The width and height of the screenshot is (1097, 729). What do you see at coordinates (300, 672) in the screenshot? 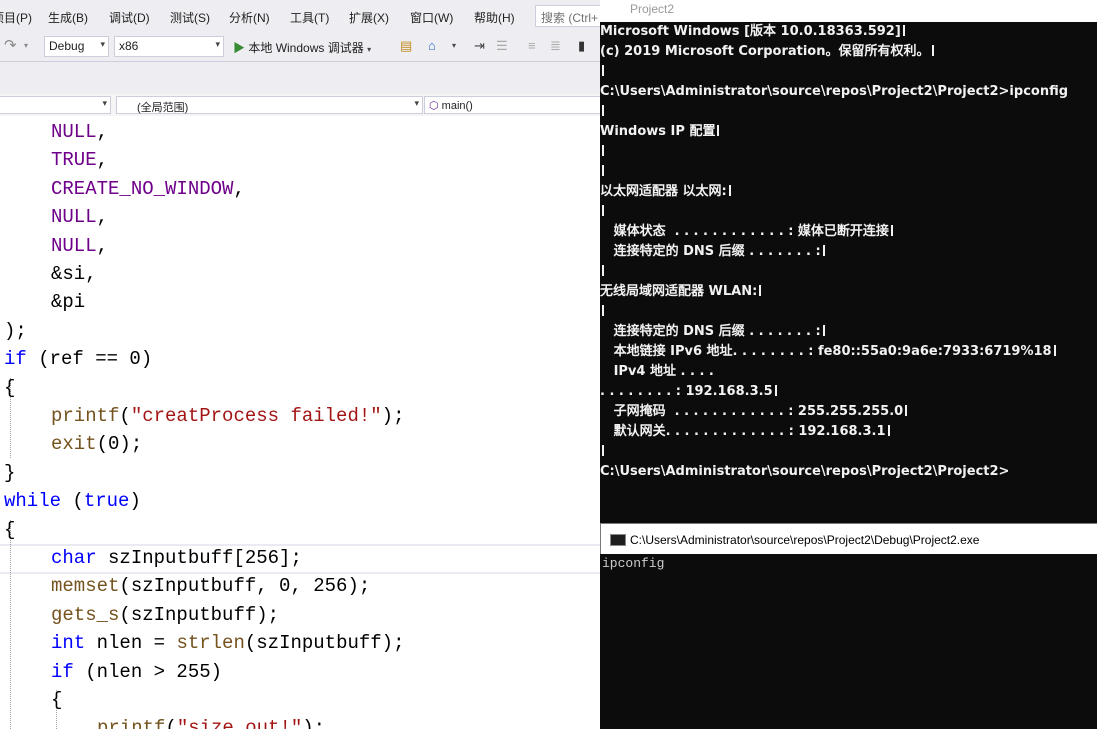
I see `code-line: if (nlen > 255)` at bounding box center [300, 672].